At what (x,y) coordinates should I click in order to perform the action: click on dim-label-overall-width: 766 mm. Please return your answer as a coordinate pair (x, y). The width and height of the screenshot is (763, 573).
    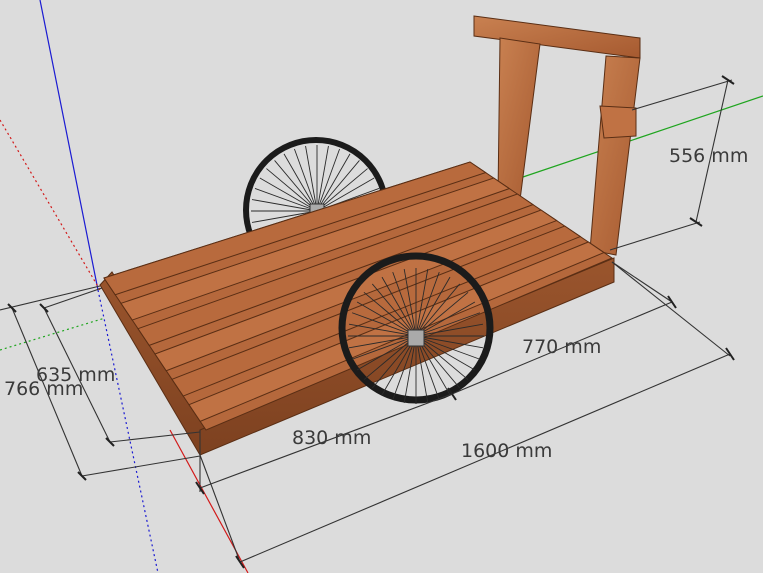
    Looking at the image, I should click on (43, 389).